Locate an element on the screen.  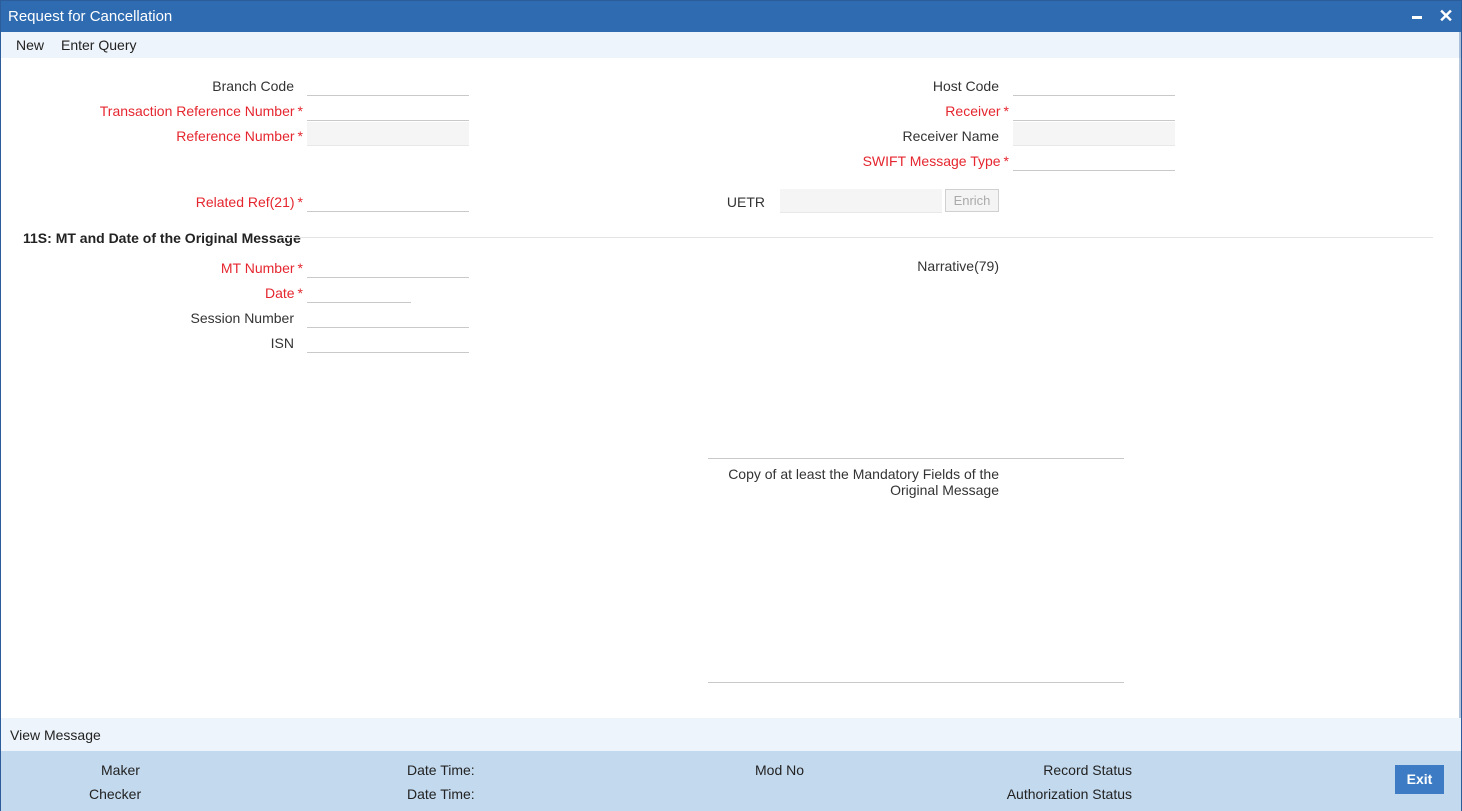
exit-button: Exit is located at coordinates (1419, 779).